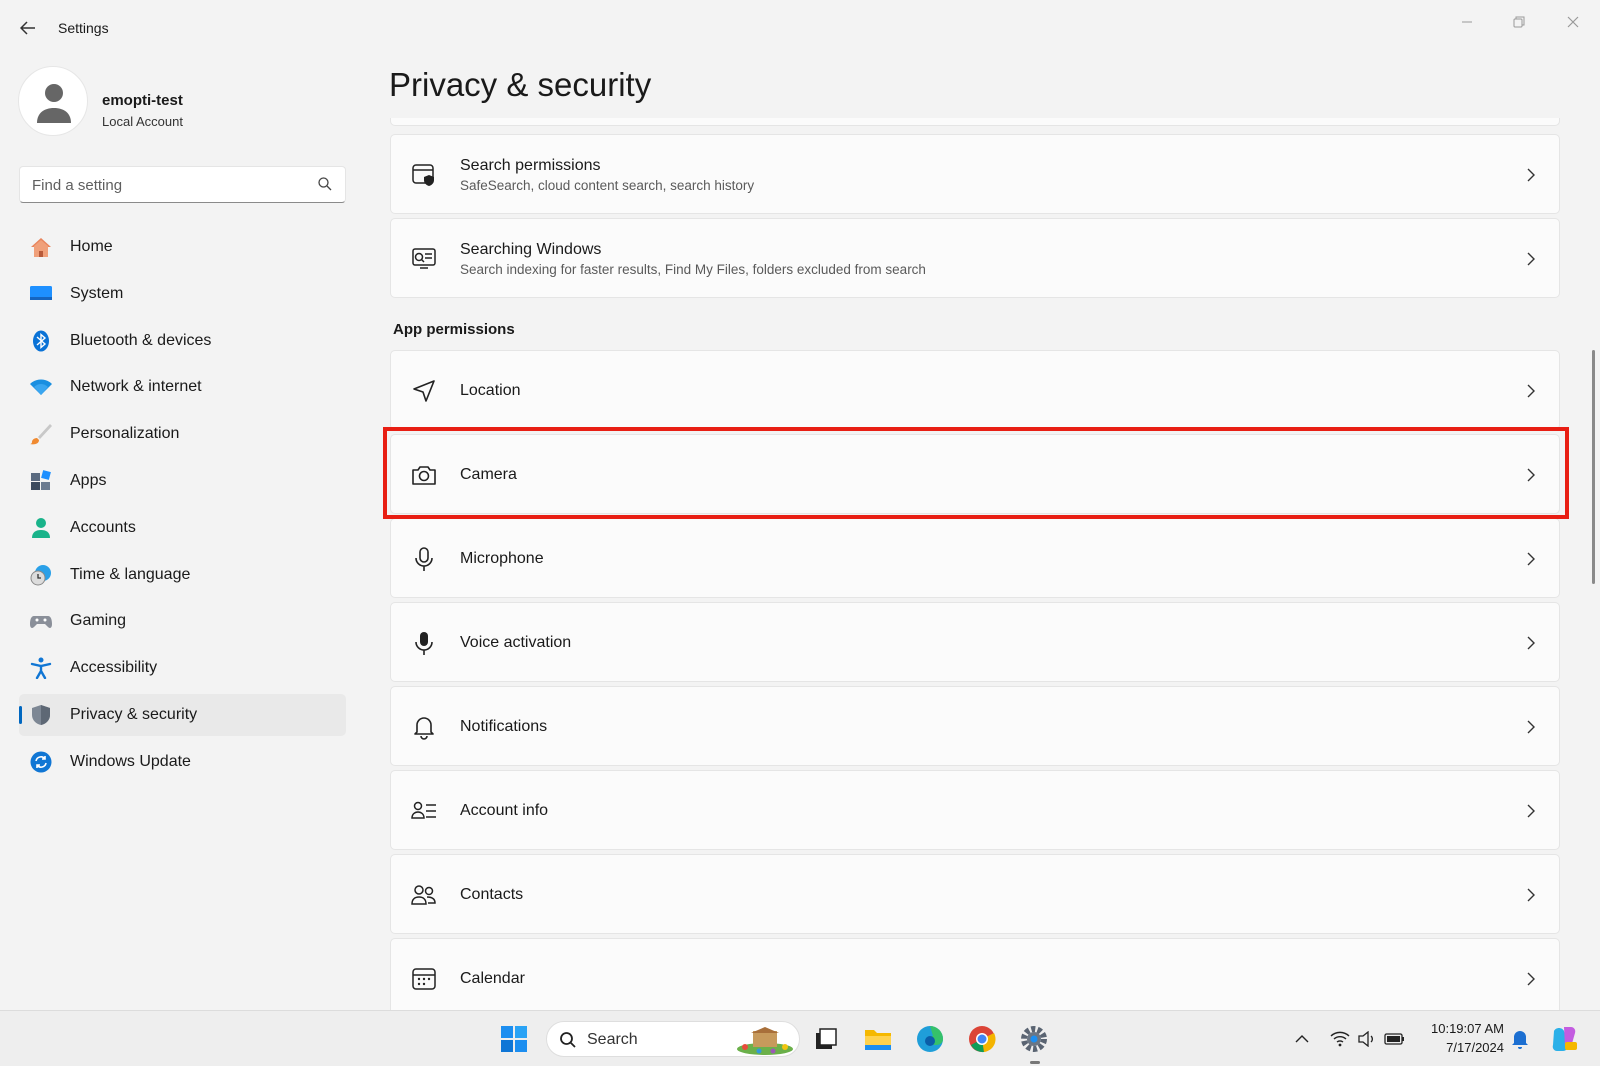 Image resolution: width=1600 pixels, height=1066 pixels. I want to click on windows-start-icon, so click(514, 1039).